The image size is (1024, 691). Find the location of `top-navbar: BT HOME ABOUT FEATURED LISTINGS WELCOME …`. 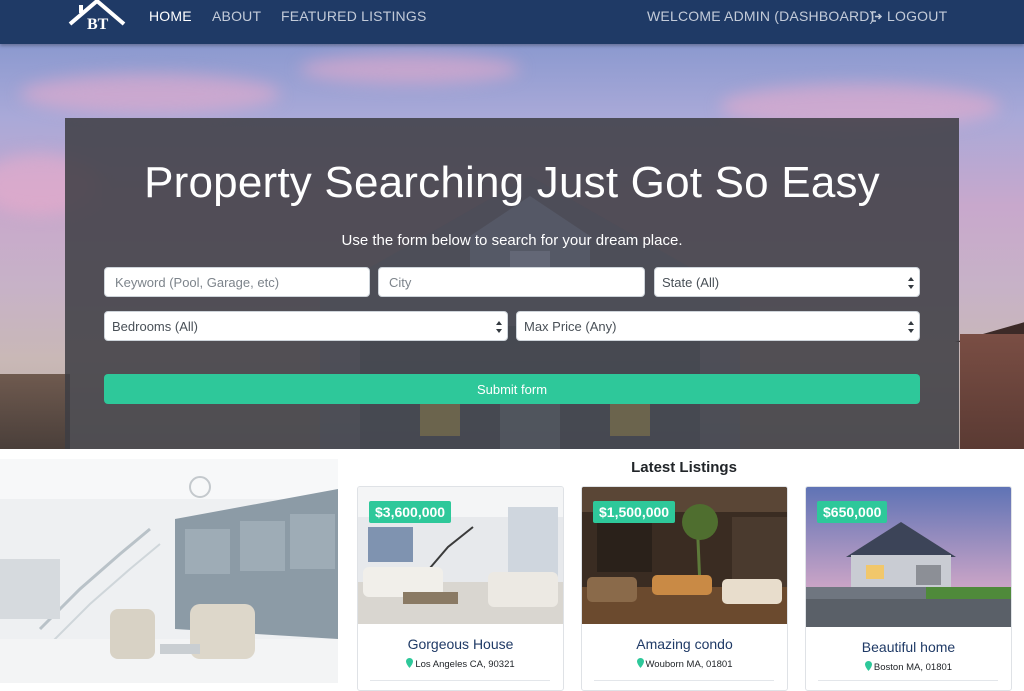

top-navbar: BT HOME ABOUT FEATURED LISTINGS WELCOME … is located at coordinates (512, 22).